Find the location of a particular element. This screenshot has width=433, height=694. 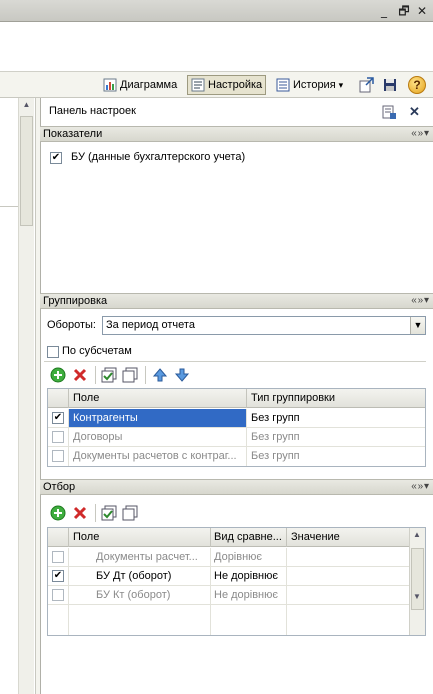

filter-vertical-scrollbar: ▲ ▼ is located at coordinates (417, 581).